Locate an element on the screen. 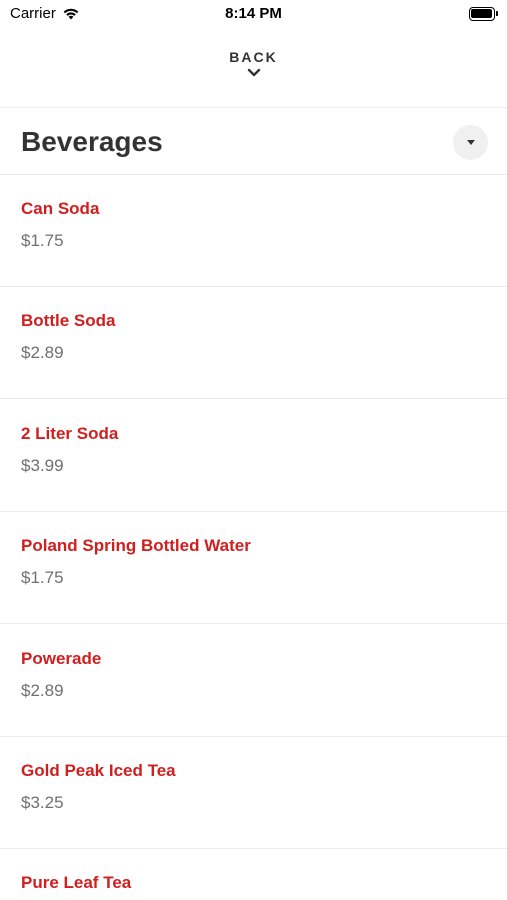  item-name: Bottle Soda is located at coordinates (68, 320).